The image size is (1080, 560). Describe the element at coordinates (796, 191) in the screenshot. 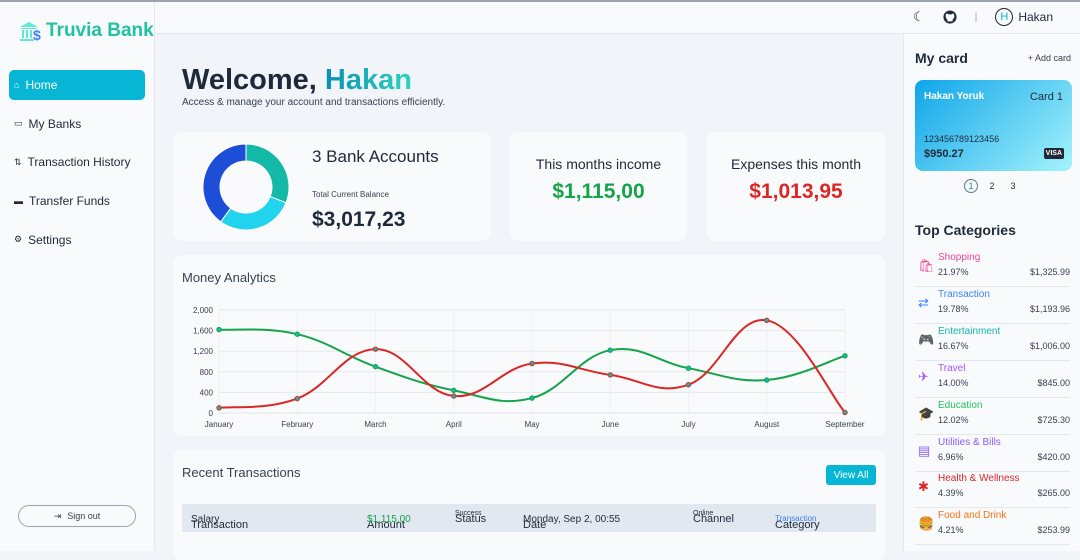

I see `expenses-value: $1,013,95` at that location.